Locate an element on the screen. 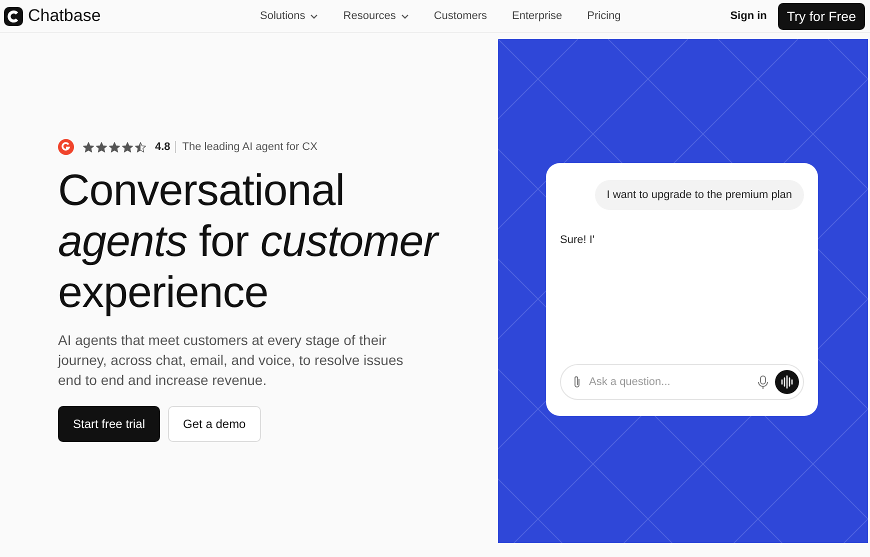 This screenshot has width=870, height=557. headline-line: Conversational is located at coordinates (202, 190).